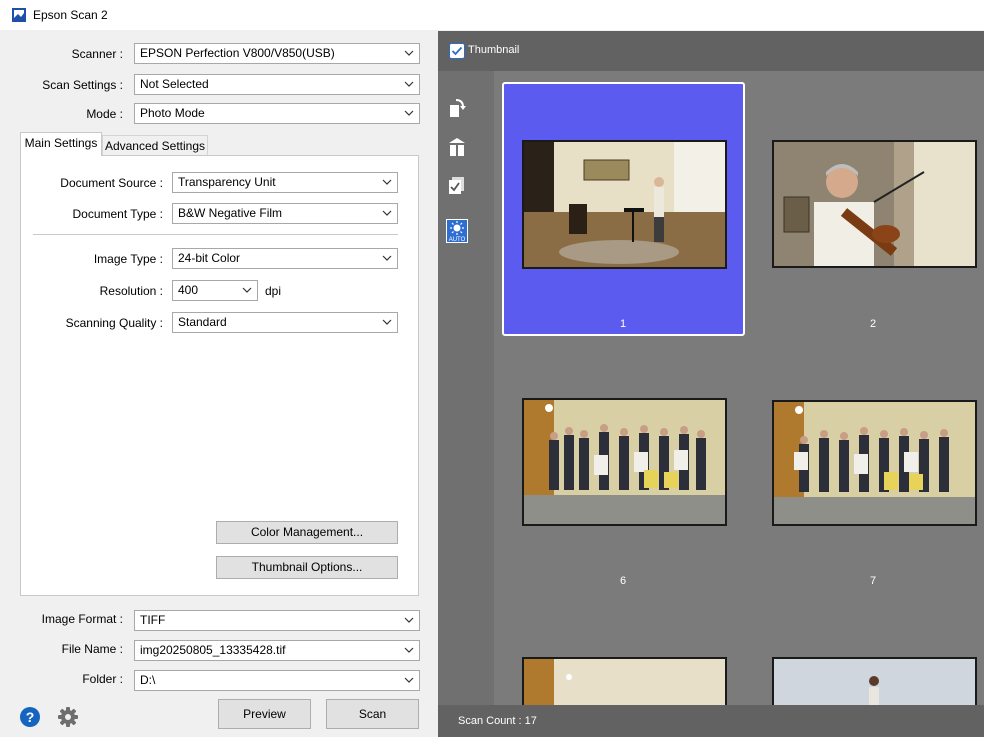 The width and height of the screenshot is (984, 737). I want to click on document-source-label: Document Source :, so click(111, 183).